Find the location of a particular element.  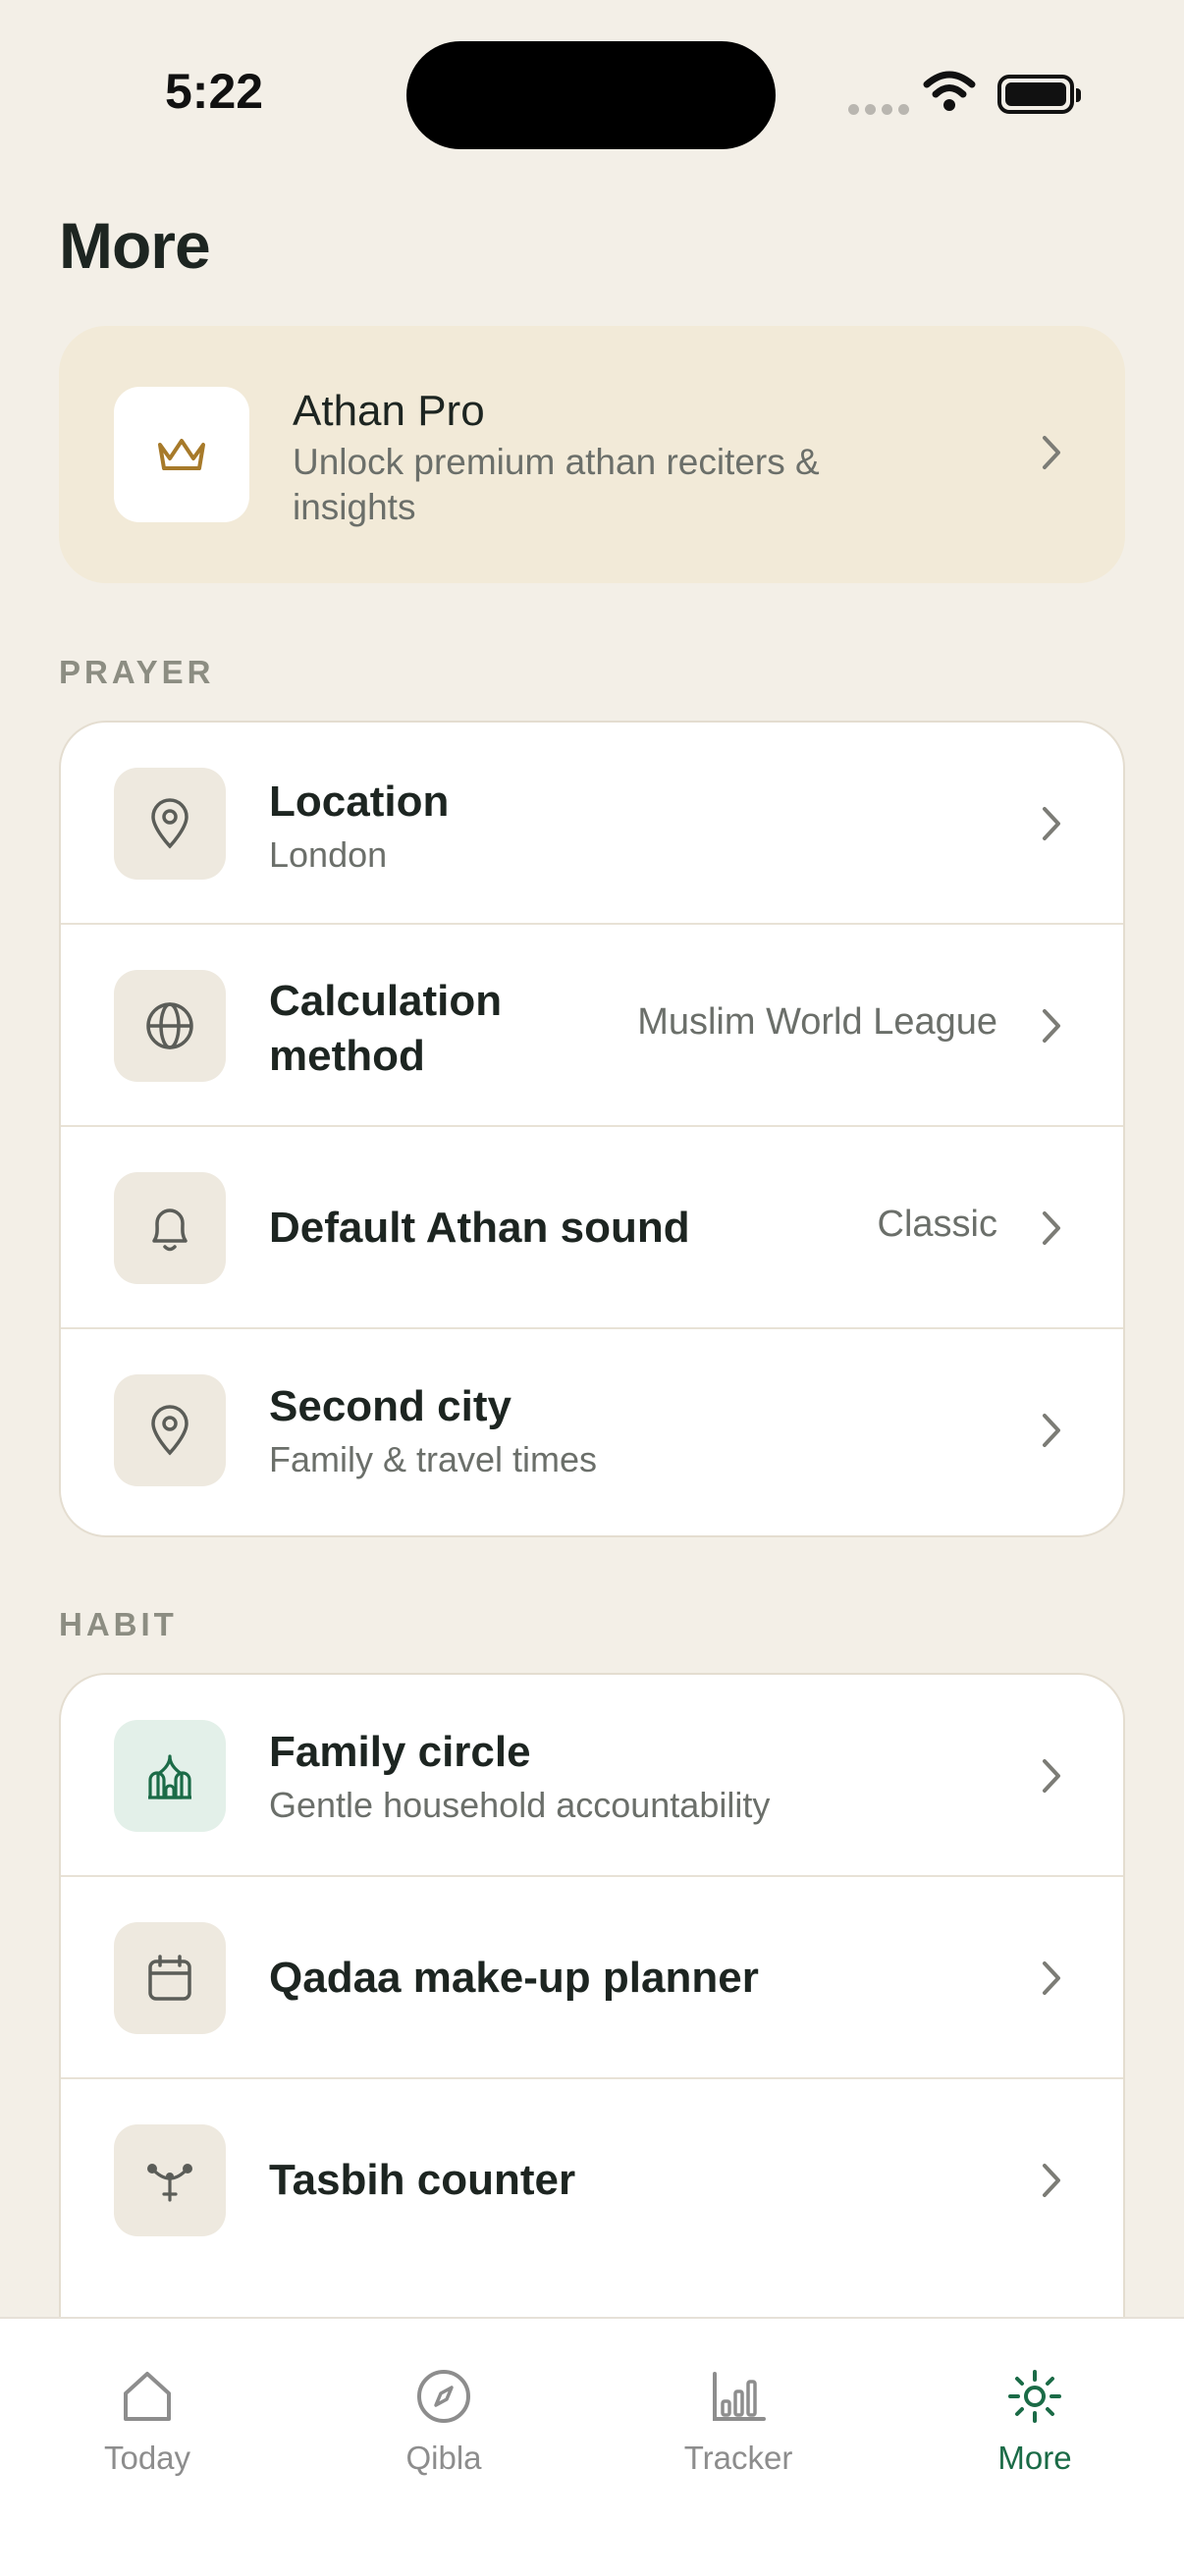

tab-label: Tracker is located at coordinates (738, 2458).